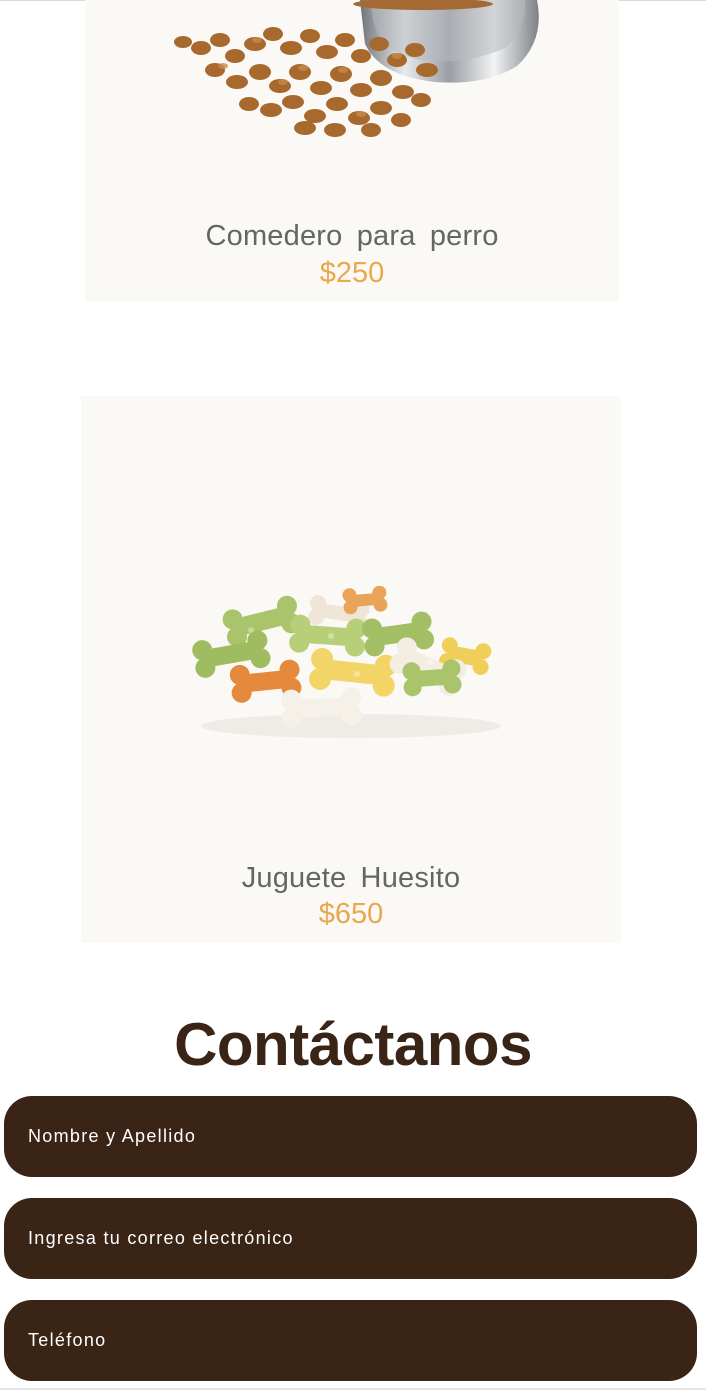 Image resolution: width=706 pixels, height=1390 pixels. What do you see at coordinates (350, 1340) in the screenshot?
I see `phone-field` at bounding box center [350, 1340].